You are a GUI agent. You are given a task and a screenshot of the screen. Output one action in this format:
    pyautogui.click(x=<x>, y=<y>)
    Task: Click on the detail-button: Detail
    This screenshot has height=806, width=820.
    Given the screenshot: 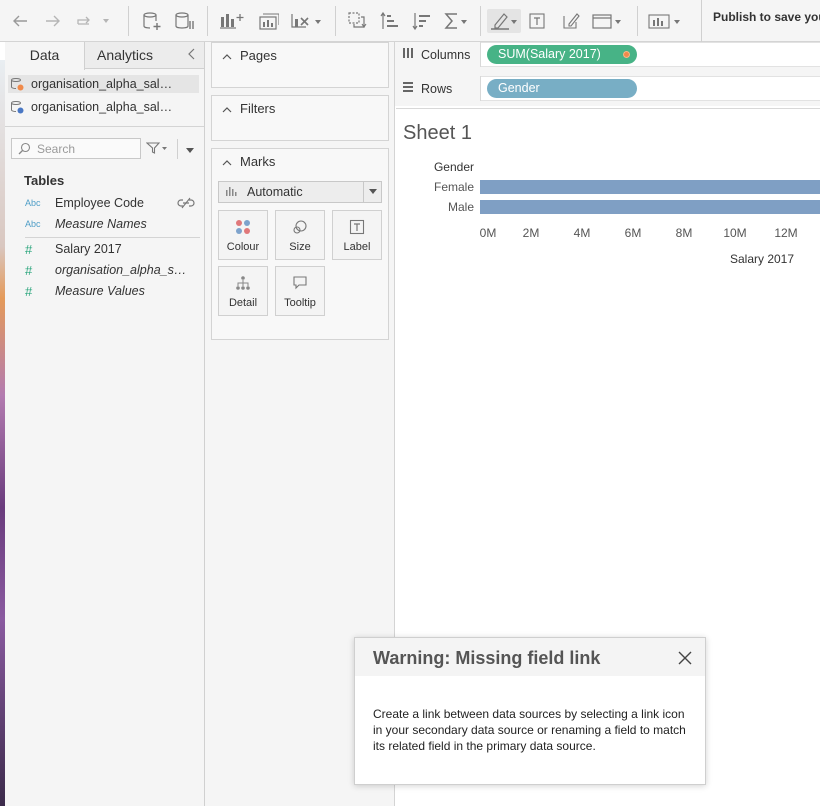 What is the action you would take?
    pyautogui.click(x=243, y=291)
    